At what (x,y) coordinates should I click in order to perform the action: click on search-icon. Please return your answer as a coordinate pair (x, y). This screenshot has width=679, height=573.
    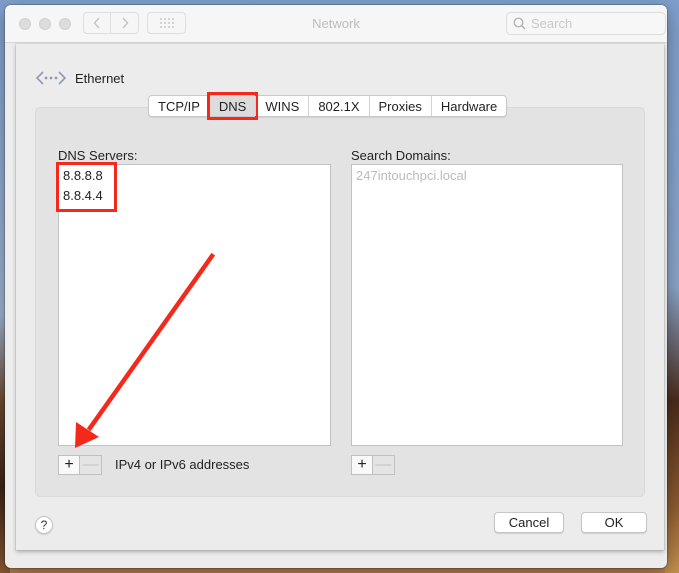
    Looking at the image, I should click on (519, 23).